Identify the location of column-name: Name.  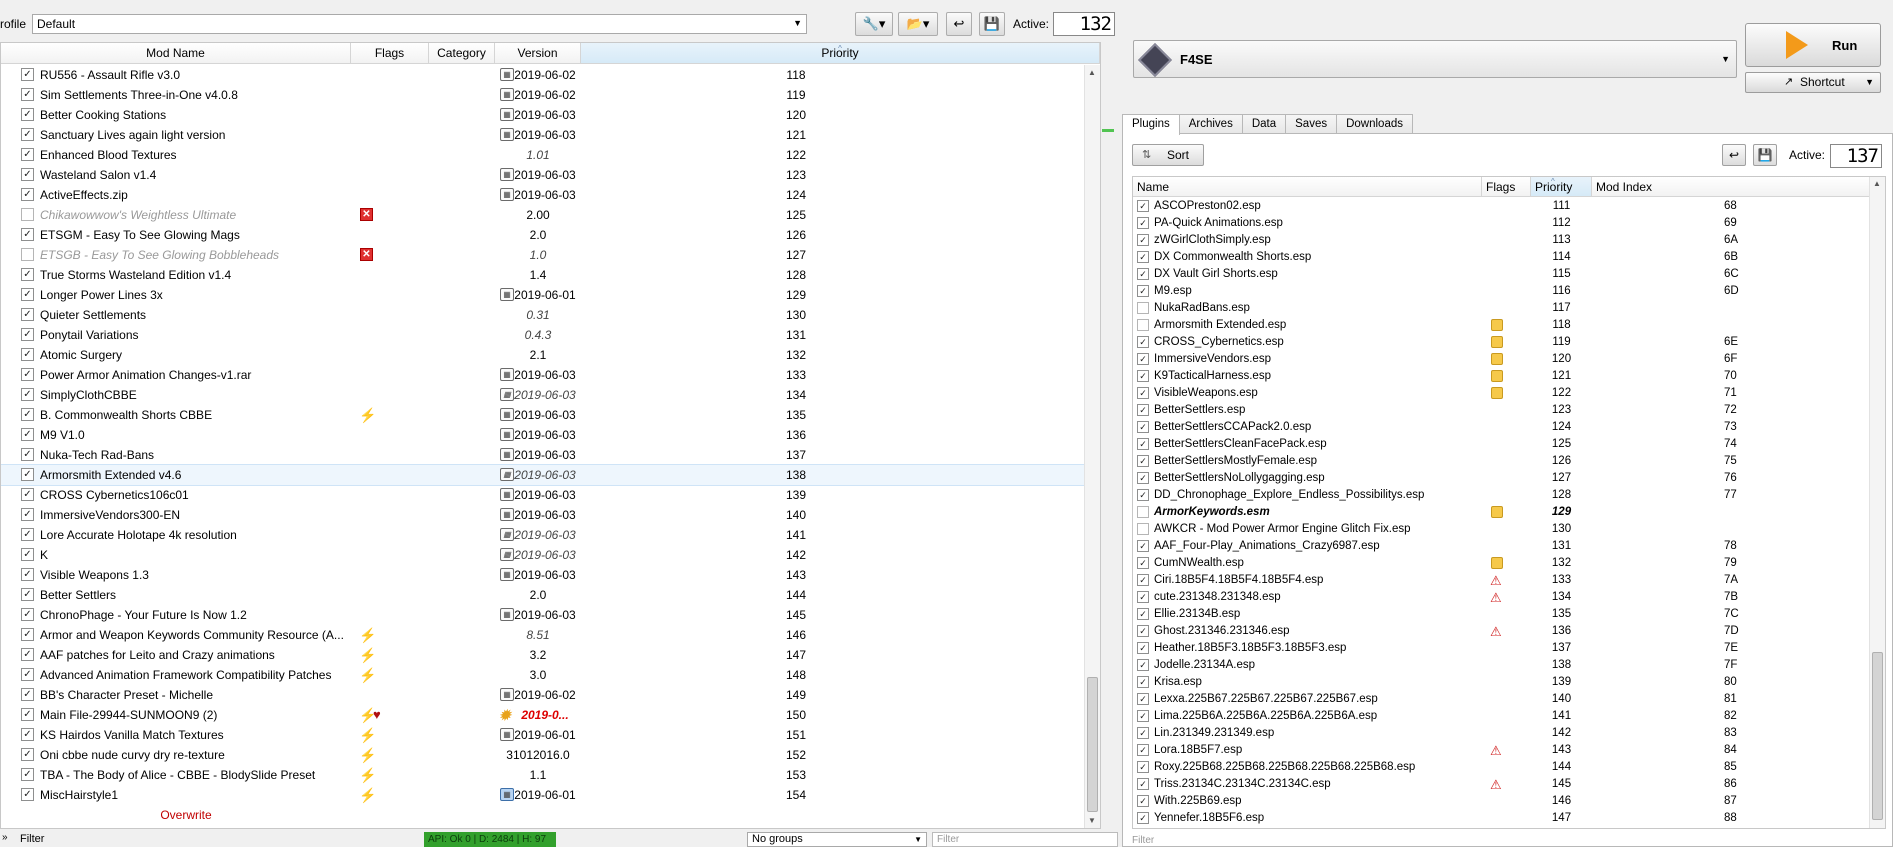
(1307, 186).